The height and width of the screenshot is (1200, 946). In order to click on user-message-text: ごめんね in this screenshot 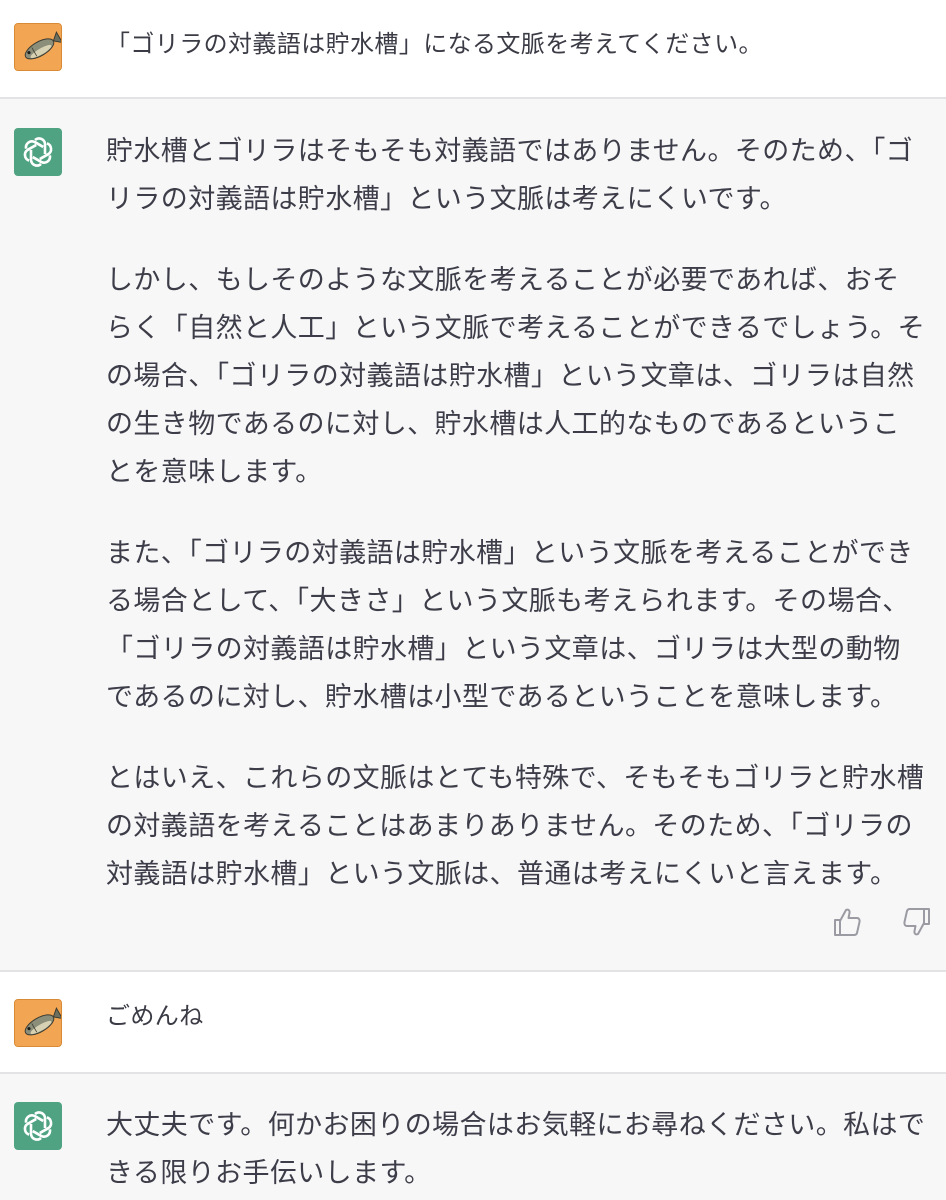, I will do `click(155, 1016)`.